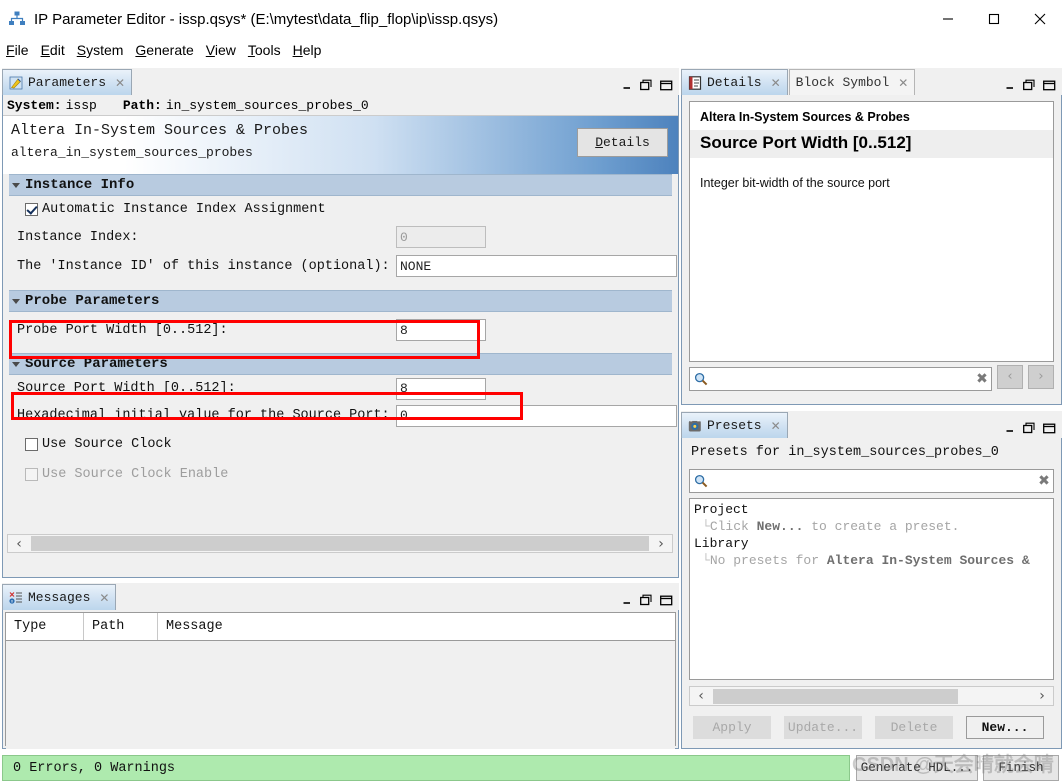 This screenshot has height=783, width=1063. I want to click on tab-block-symbol-label: Block Symbol, so click(842, 82).